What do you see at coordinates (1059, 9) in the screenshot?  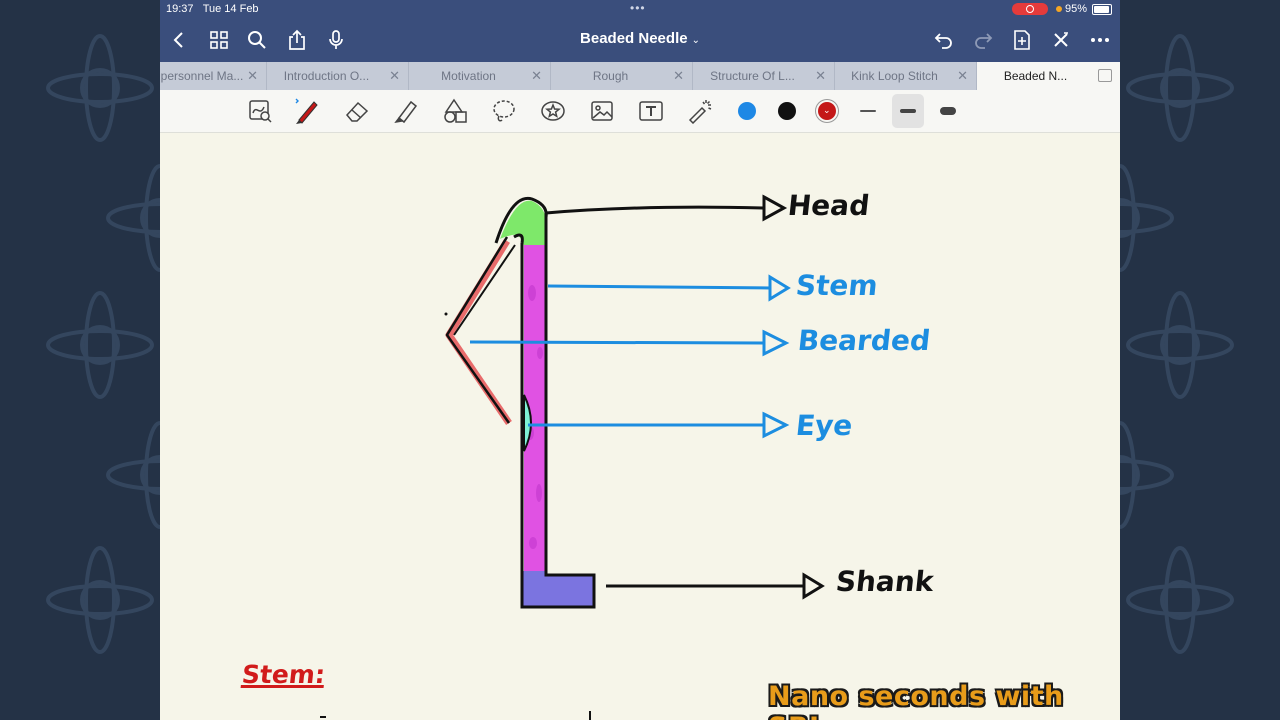 I see `mic-indicator-icon` at bounding box center [1059, 9].